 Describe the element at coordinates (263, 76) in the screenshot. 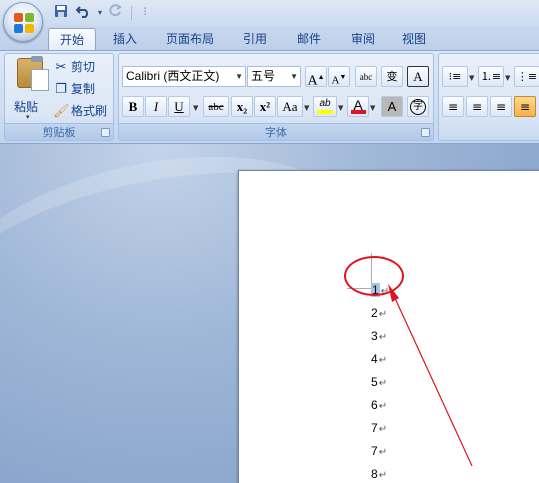

I see `font-size-value: 五号` at that location.